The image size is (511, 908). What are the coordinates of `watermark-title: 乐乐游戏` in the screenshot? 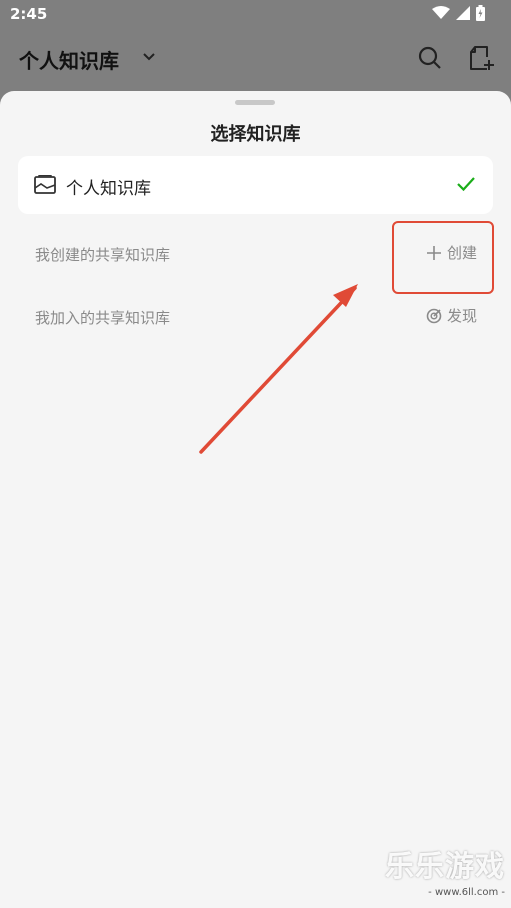 It's located at (444, 866).